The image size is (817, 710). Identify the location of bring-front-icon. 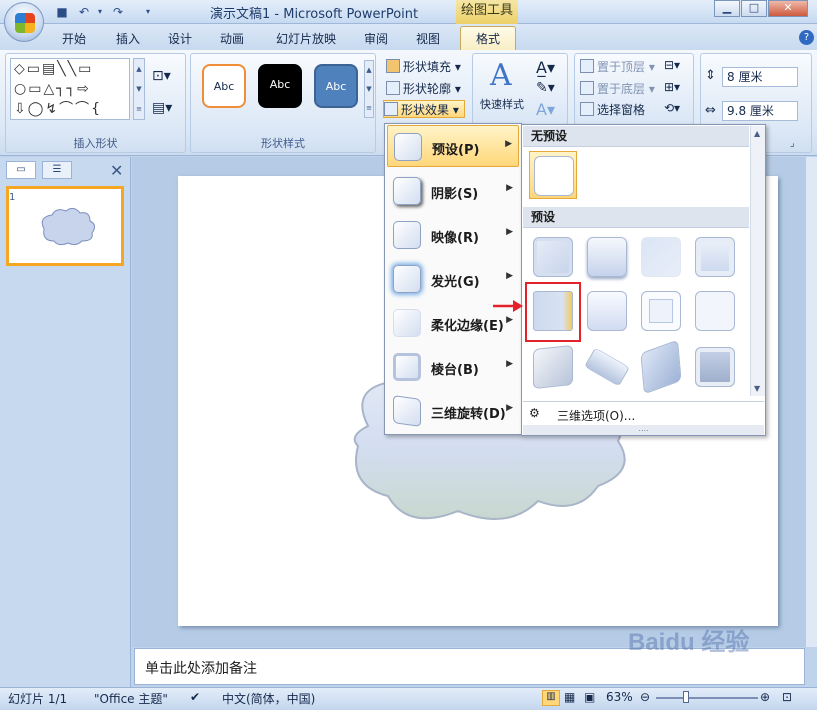
(587, 66).